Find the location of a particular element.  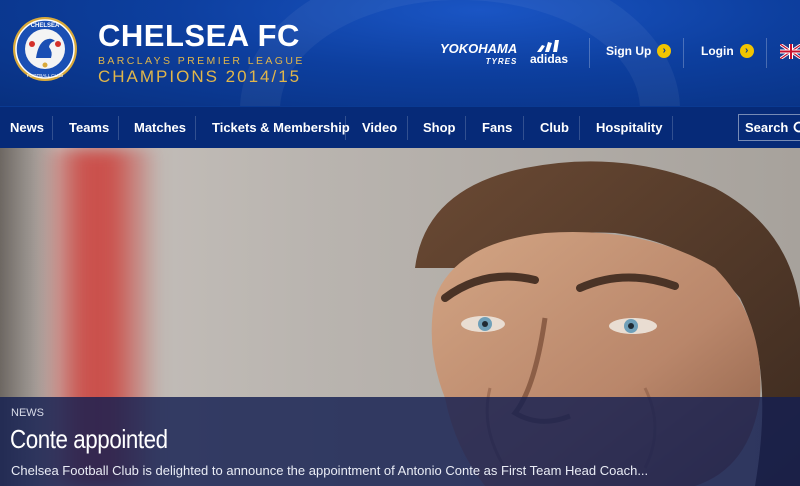

search-icon is located at coordinates (796, 128).